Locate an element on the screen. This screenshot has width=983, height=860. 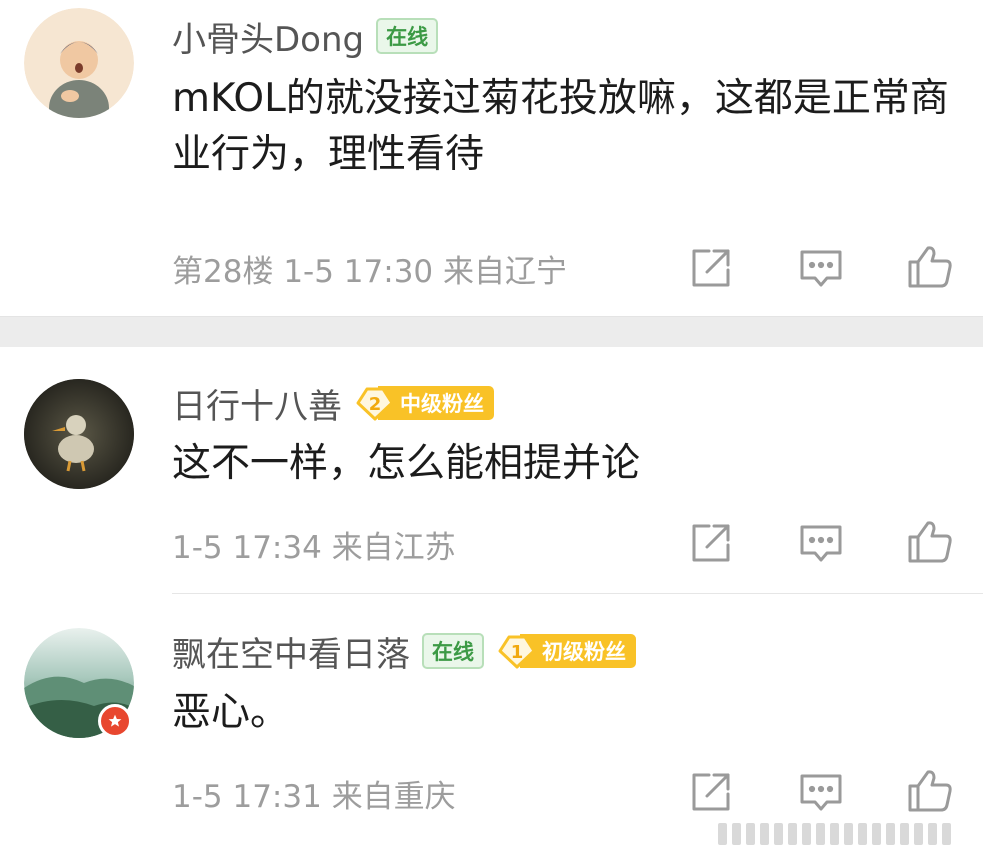
fan-level-number: 2 is located at coordinates (375, 404).